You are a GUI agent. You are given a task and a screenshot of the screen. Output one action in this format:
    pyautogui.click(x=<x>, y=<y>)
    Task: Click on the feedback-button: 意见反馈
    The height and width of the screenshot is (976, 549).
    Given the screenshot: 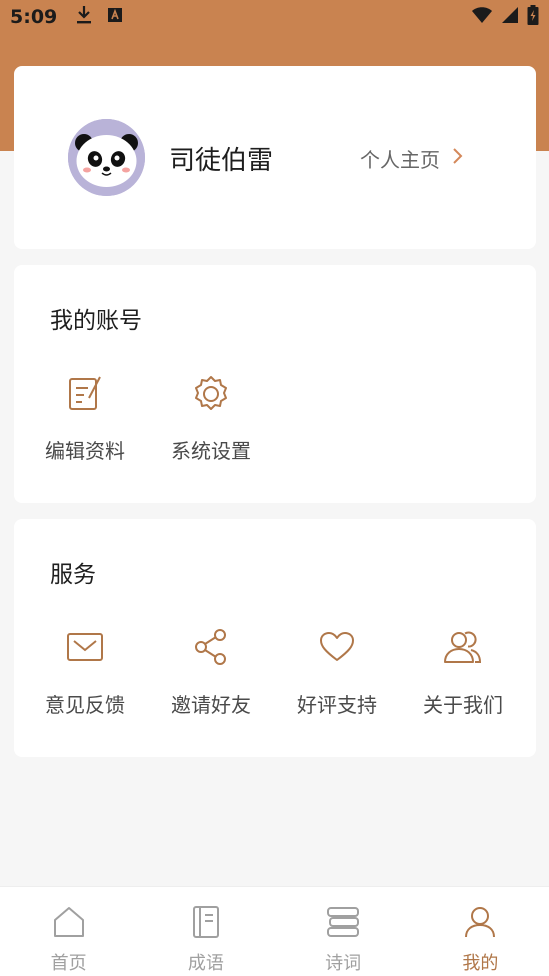 What is the action you would take?
    pyautogui.click(x=85, y=672)
    